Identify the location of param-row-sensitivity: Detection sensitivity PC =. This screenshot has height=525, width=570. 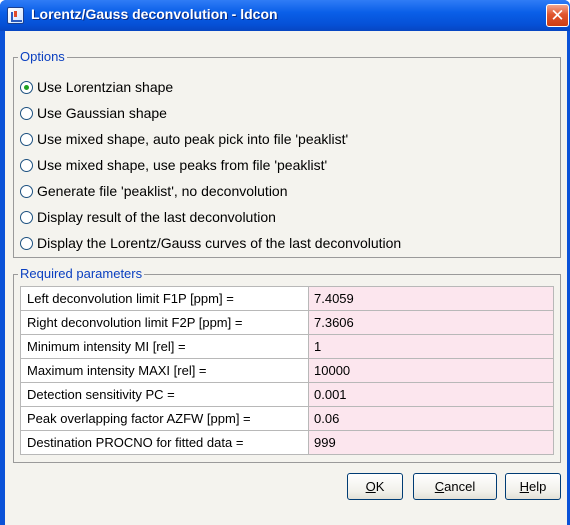
(287, 394).